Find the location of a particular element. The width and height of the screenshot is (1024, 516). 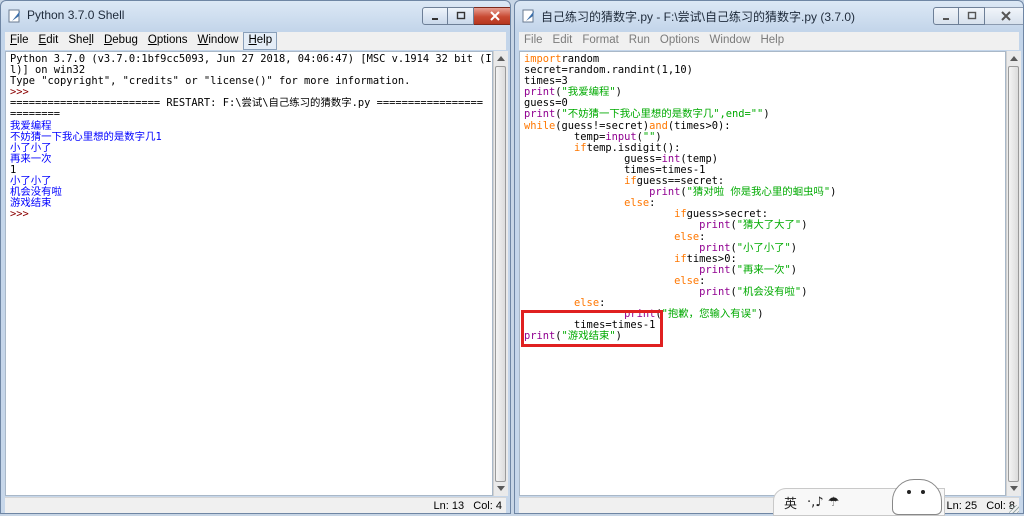

shell-line: 1 is located at coordinates (13, 169).